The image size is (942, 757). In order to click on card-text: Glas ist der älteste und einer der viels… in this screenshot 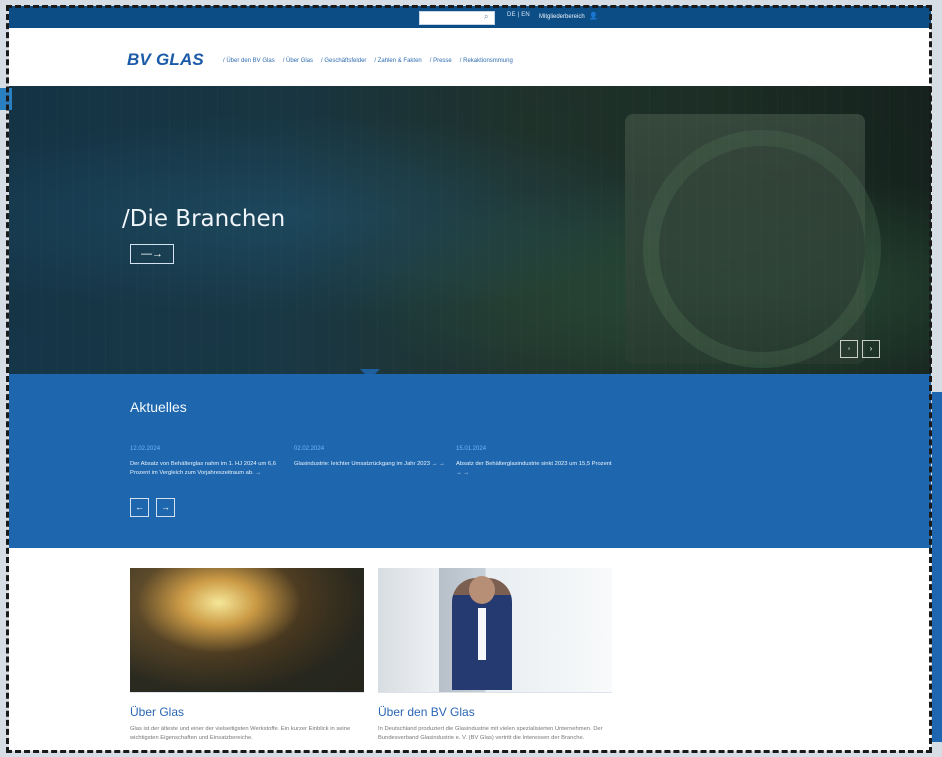, I will do `click(240, 733)`.